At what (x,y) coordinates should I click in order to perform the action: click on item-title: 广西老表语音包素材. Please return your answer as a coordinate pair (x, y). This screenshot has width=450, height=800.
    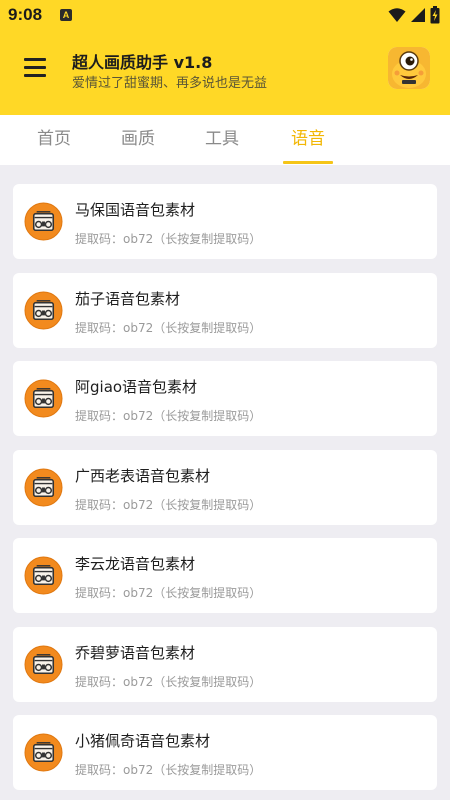
    Looking at the image, I should click on (143, 475).